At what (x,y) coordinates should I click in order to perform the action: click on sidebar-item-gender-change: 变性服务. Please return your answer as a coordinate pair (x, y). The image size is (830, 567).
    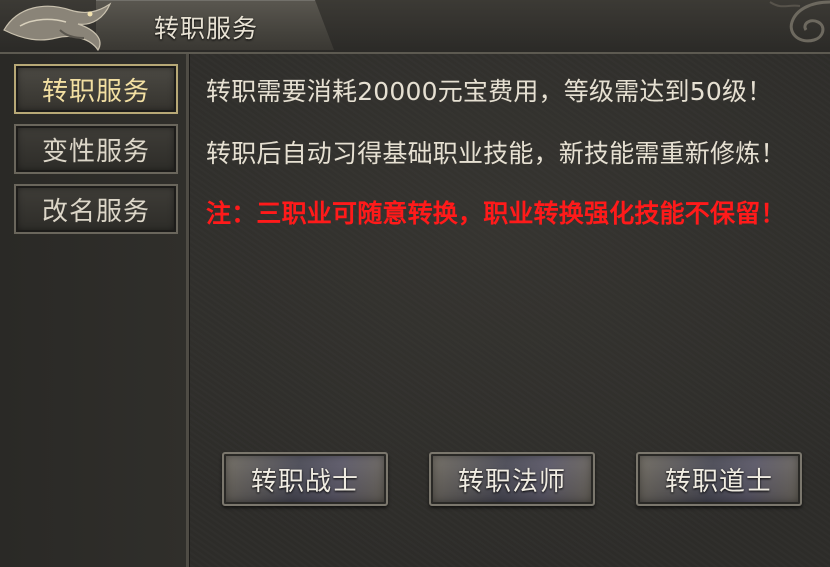
    Looking at the image, I should click on (96, 149).